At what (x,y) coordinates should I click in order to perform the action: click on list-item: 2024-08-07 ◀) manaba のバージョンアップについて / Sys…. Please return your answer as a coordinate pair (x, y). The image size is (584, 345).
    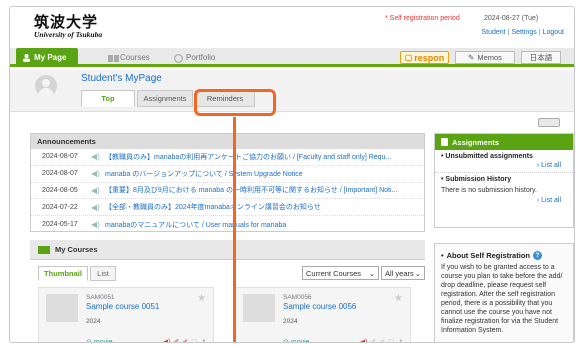
    Looking at the image, I should click on (227, 174).